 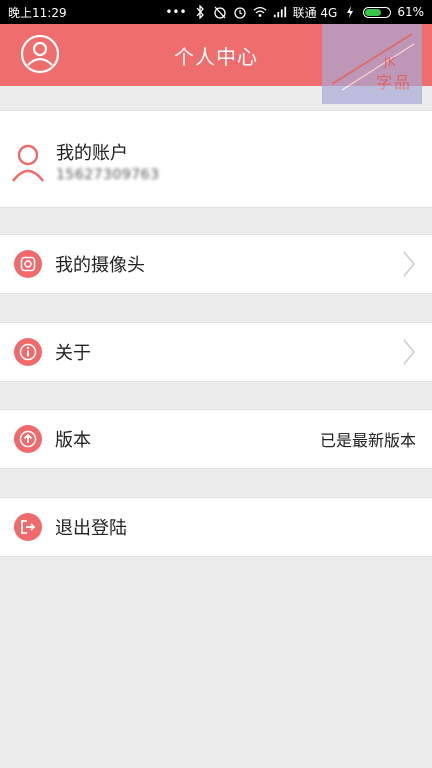 What do you see at coordinates (216, 159) in the screenshot?
I see `account-card: 我的账户 15627309763` at bounding box center [216, 159].